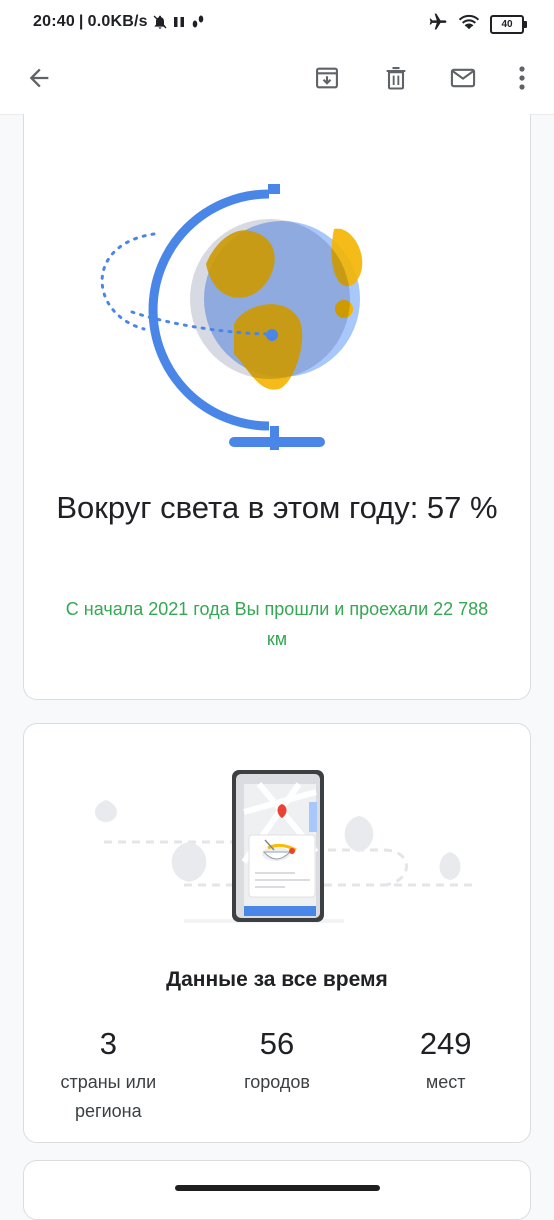 The width and height of the screenshot is (554, 1220). What do you see at coordinates (277, 1188) in the screenshot?
I see `home-indicator` at bounding box center [277, 1188].